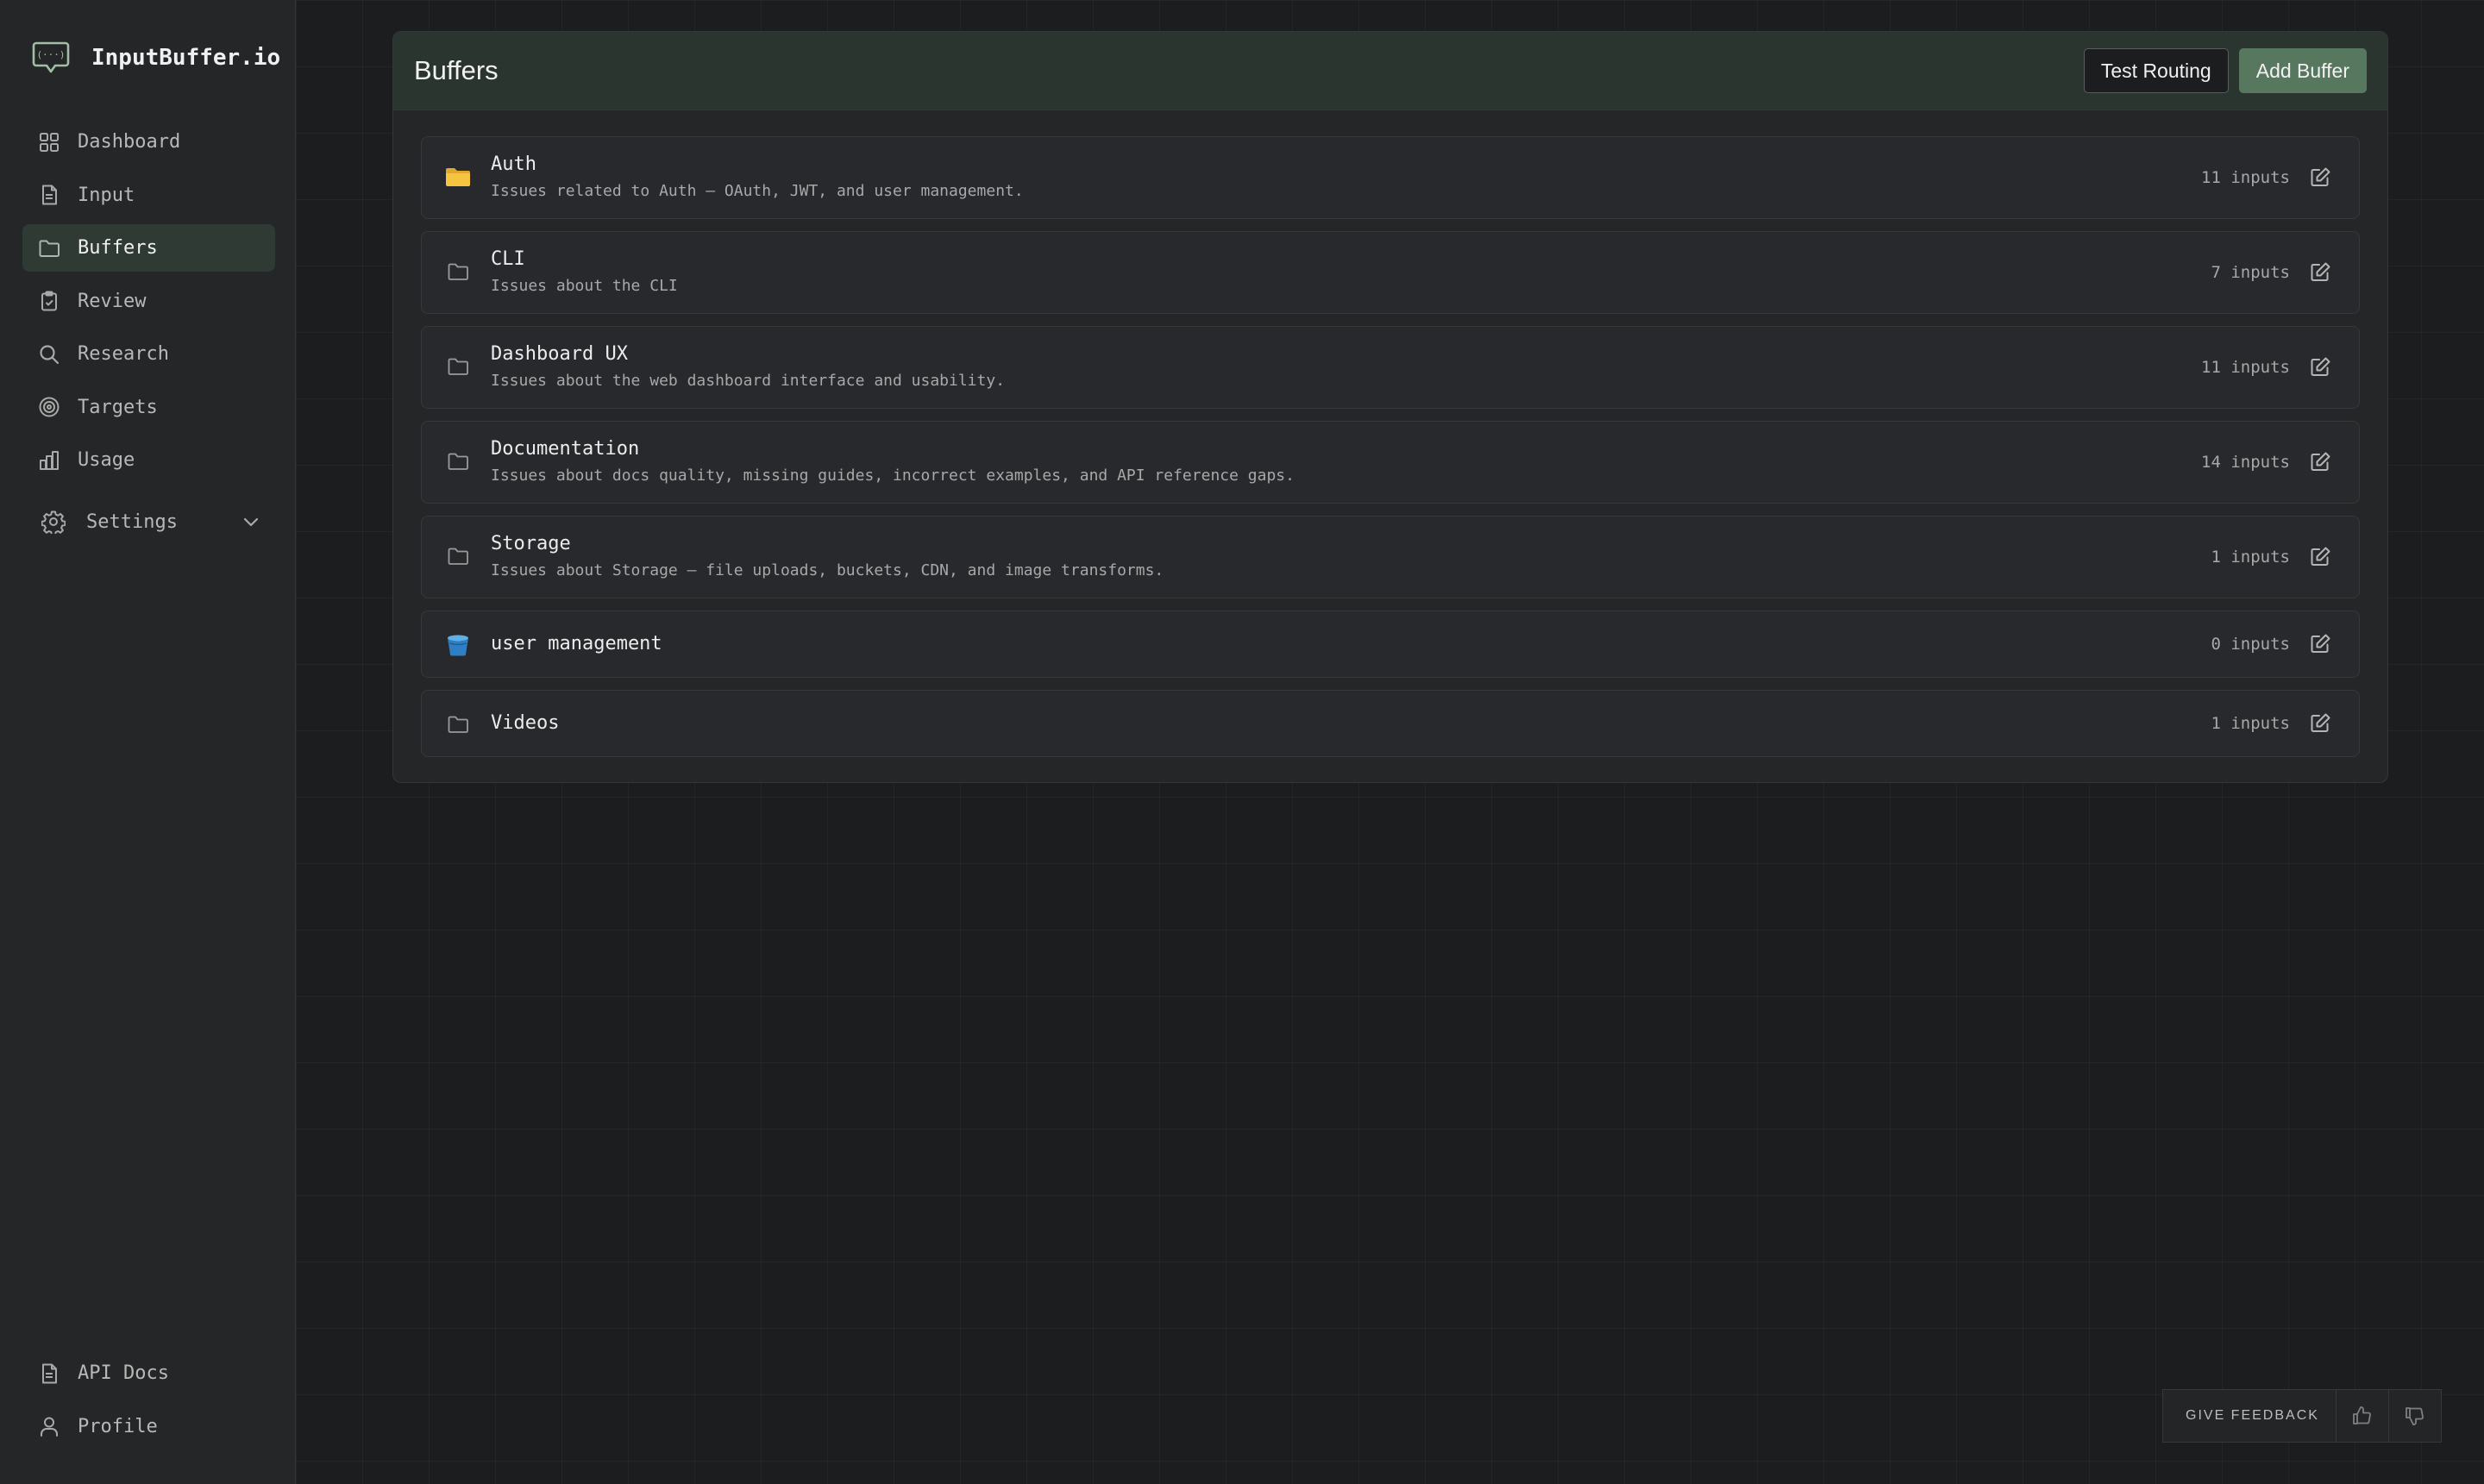 The height and width of the screenshot is (1484, 2484). I want to click on sidebar-item-label: Profile, so click(118, 1426).